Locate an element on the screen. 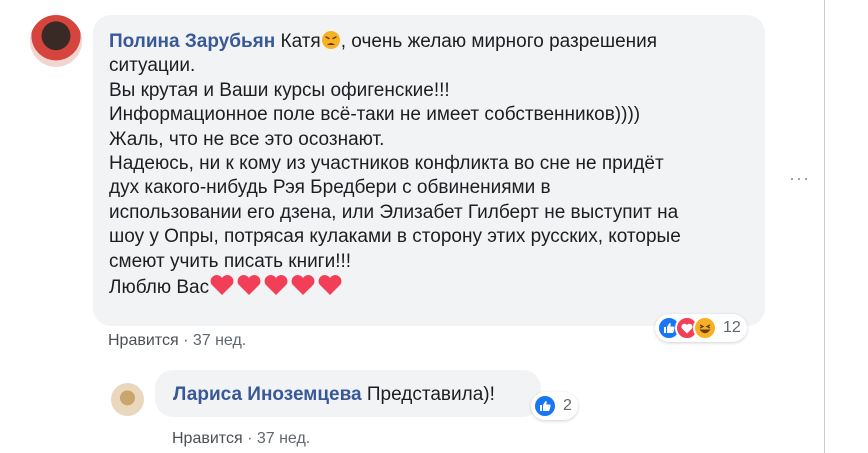  comment-author: Полина Зарубьян is located at coordinates (192, 41).